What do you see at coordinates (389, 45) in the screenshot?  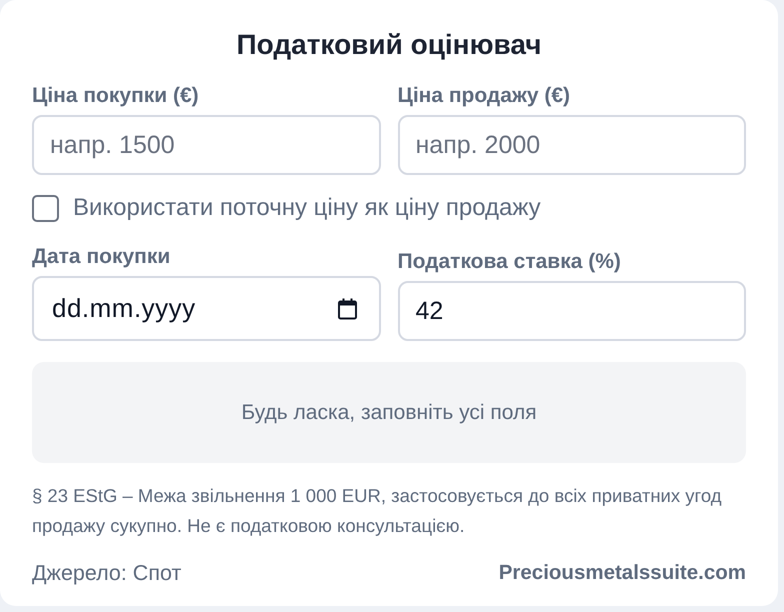 I see `card-title: Податковий оцінювач` at bounding box center [389, 45].